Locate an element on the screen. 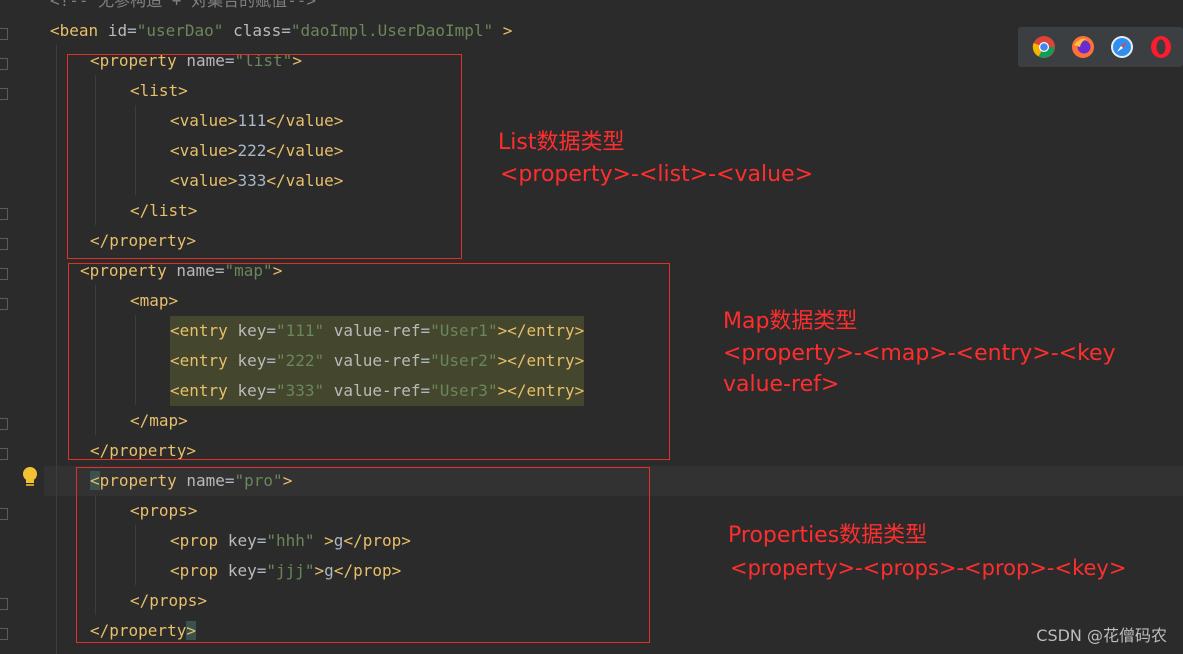  map-annotation-path: <property>-<map>-<entry>-<key is located at coordinates (919, 353).